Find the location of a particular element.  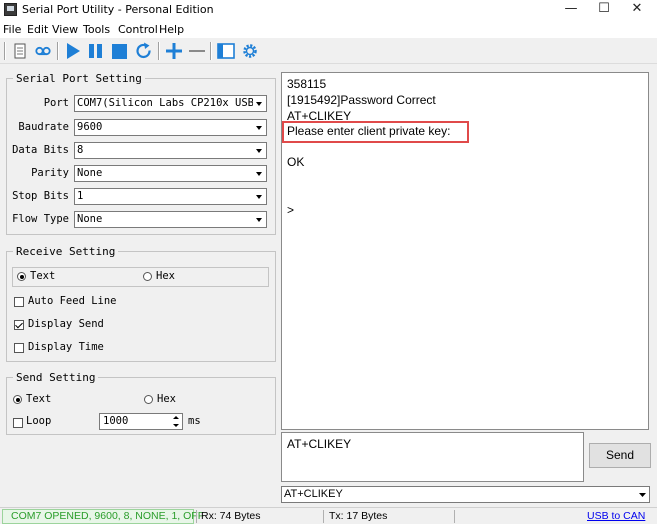

output-line: > is located at coordinates (291, 210).